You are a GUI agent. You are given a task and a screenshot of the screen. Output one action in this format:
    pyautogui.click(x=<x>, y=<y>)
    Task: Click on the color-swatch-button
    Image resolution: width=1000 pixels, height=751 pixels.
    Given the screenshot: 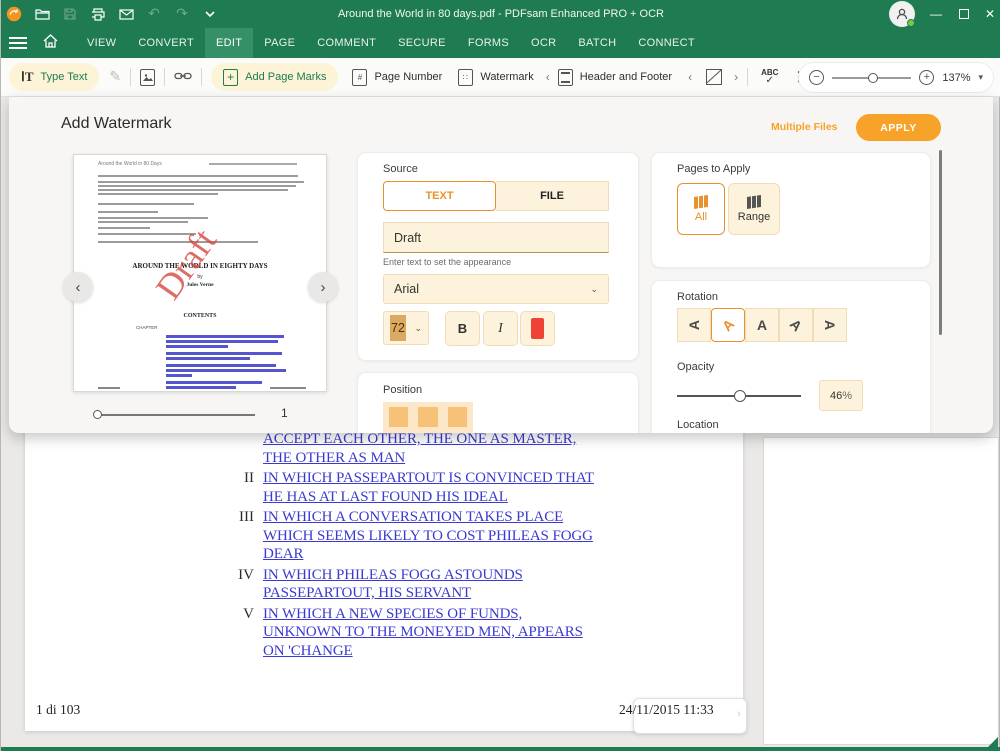 What is the action you would take?
    pyautogui.click(x=537, y=328)
    